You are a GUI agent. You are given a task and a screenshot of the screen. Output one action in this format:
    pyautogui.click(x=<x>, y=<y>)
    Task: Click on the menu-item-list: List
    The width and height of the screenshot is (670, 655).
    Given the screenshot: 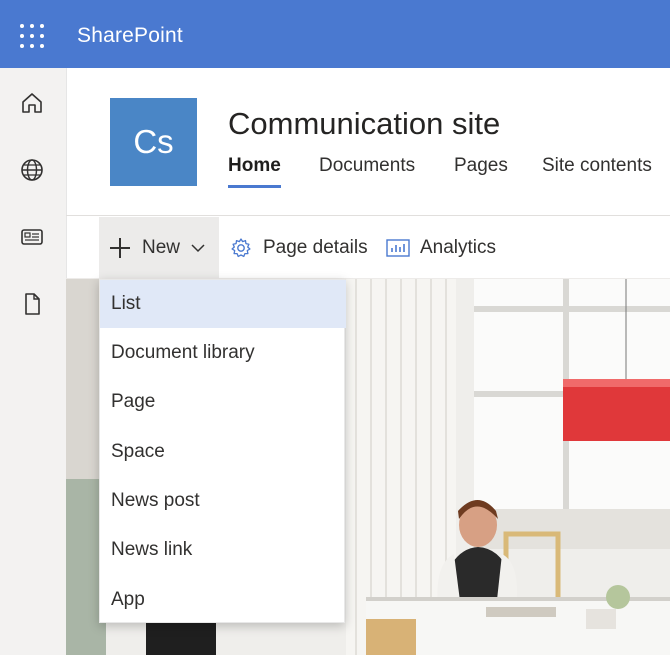 What is the action you would take?
    pyautogui.click(x=223, y=304)
    